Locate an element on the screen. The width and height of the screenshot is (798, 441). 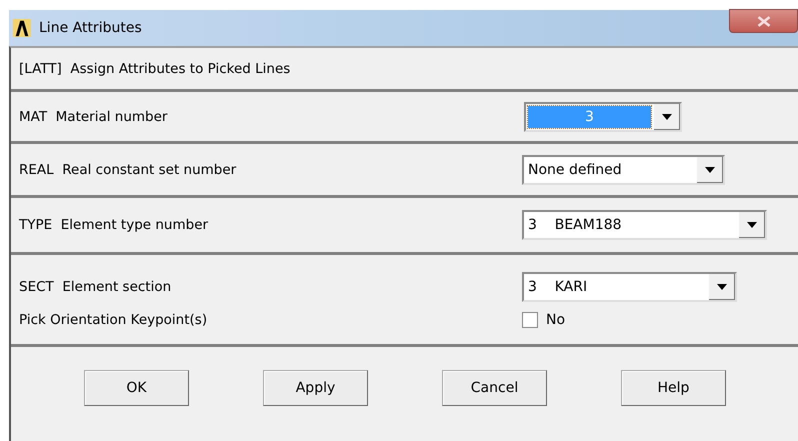
dialog-button: Apply is located at coordinates (315, 388).